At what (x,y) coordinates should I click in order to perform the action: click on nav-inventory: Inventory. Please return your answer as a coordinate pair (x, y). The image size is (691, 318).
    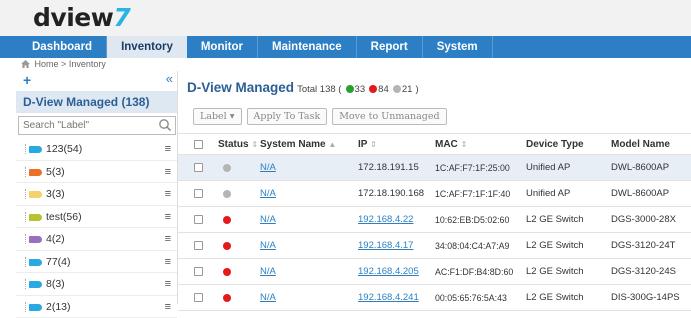
    Looking at the image, I should click on (147, 47).